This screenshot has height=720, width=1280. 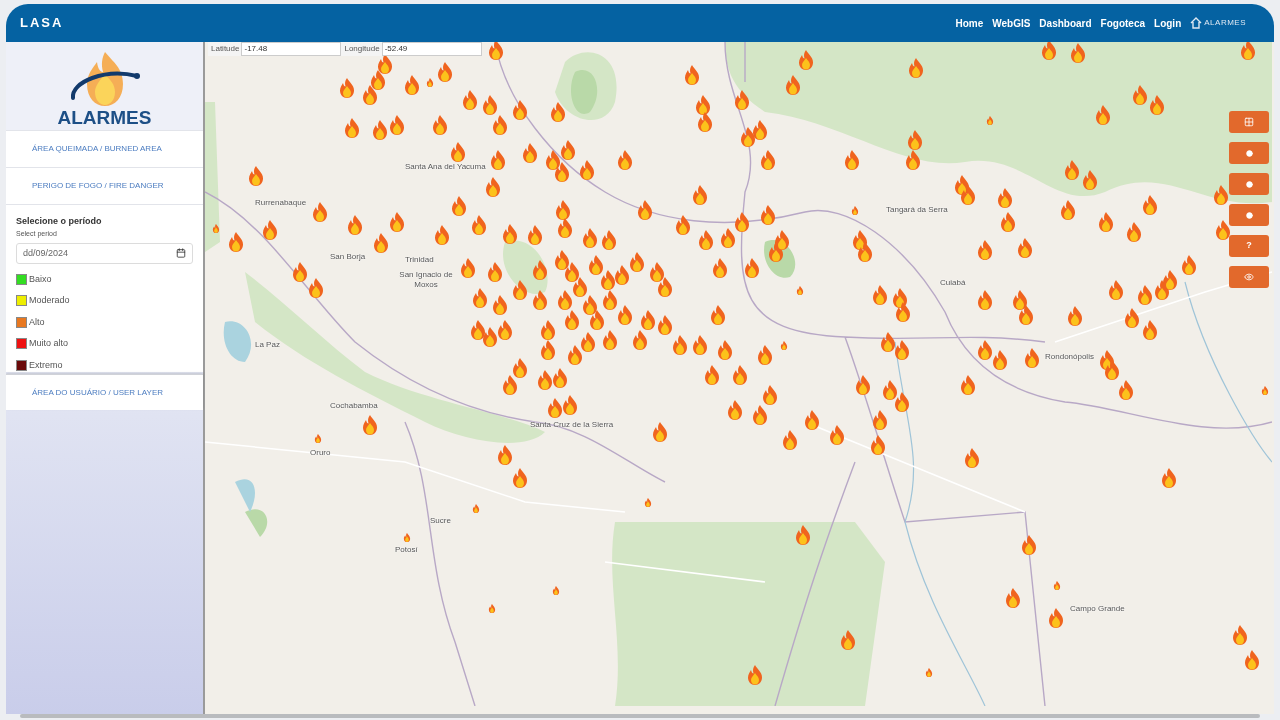 I want to click on legend-label: Alto, so click(x=37, y=322).